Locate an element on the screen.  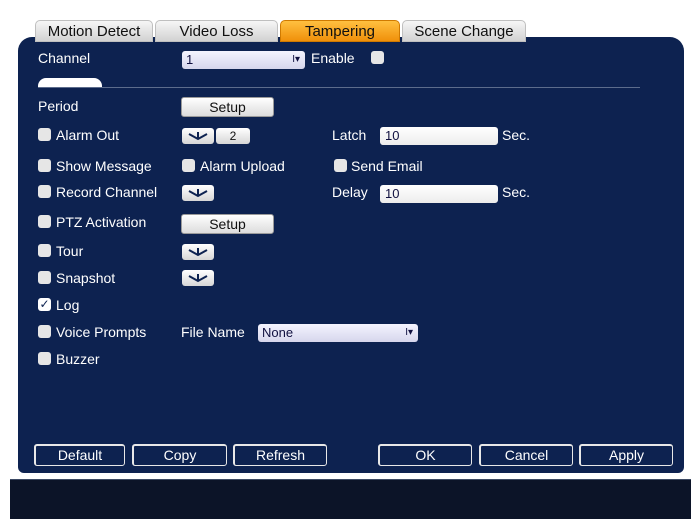
default-button: Default is located at coordinates (79, 455).